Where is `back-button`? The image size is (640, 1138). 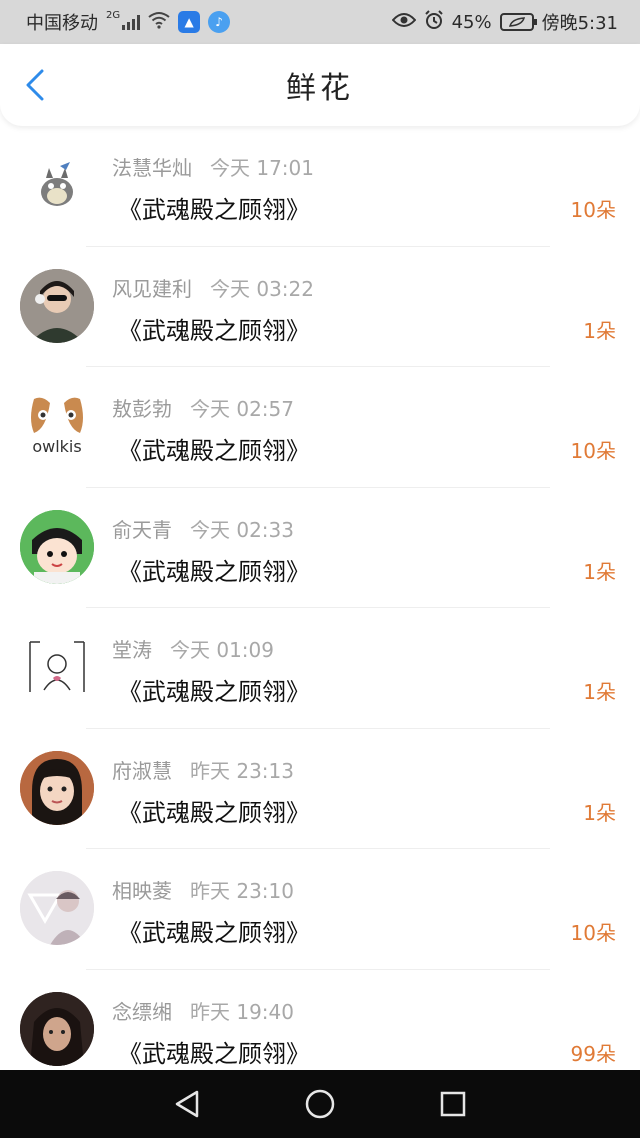 back-button is located at coordinates (35, 85).